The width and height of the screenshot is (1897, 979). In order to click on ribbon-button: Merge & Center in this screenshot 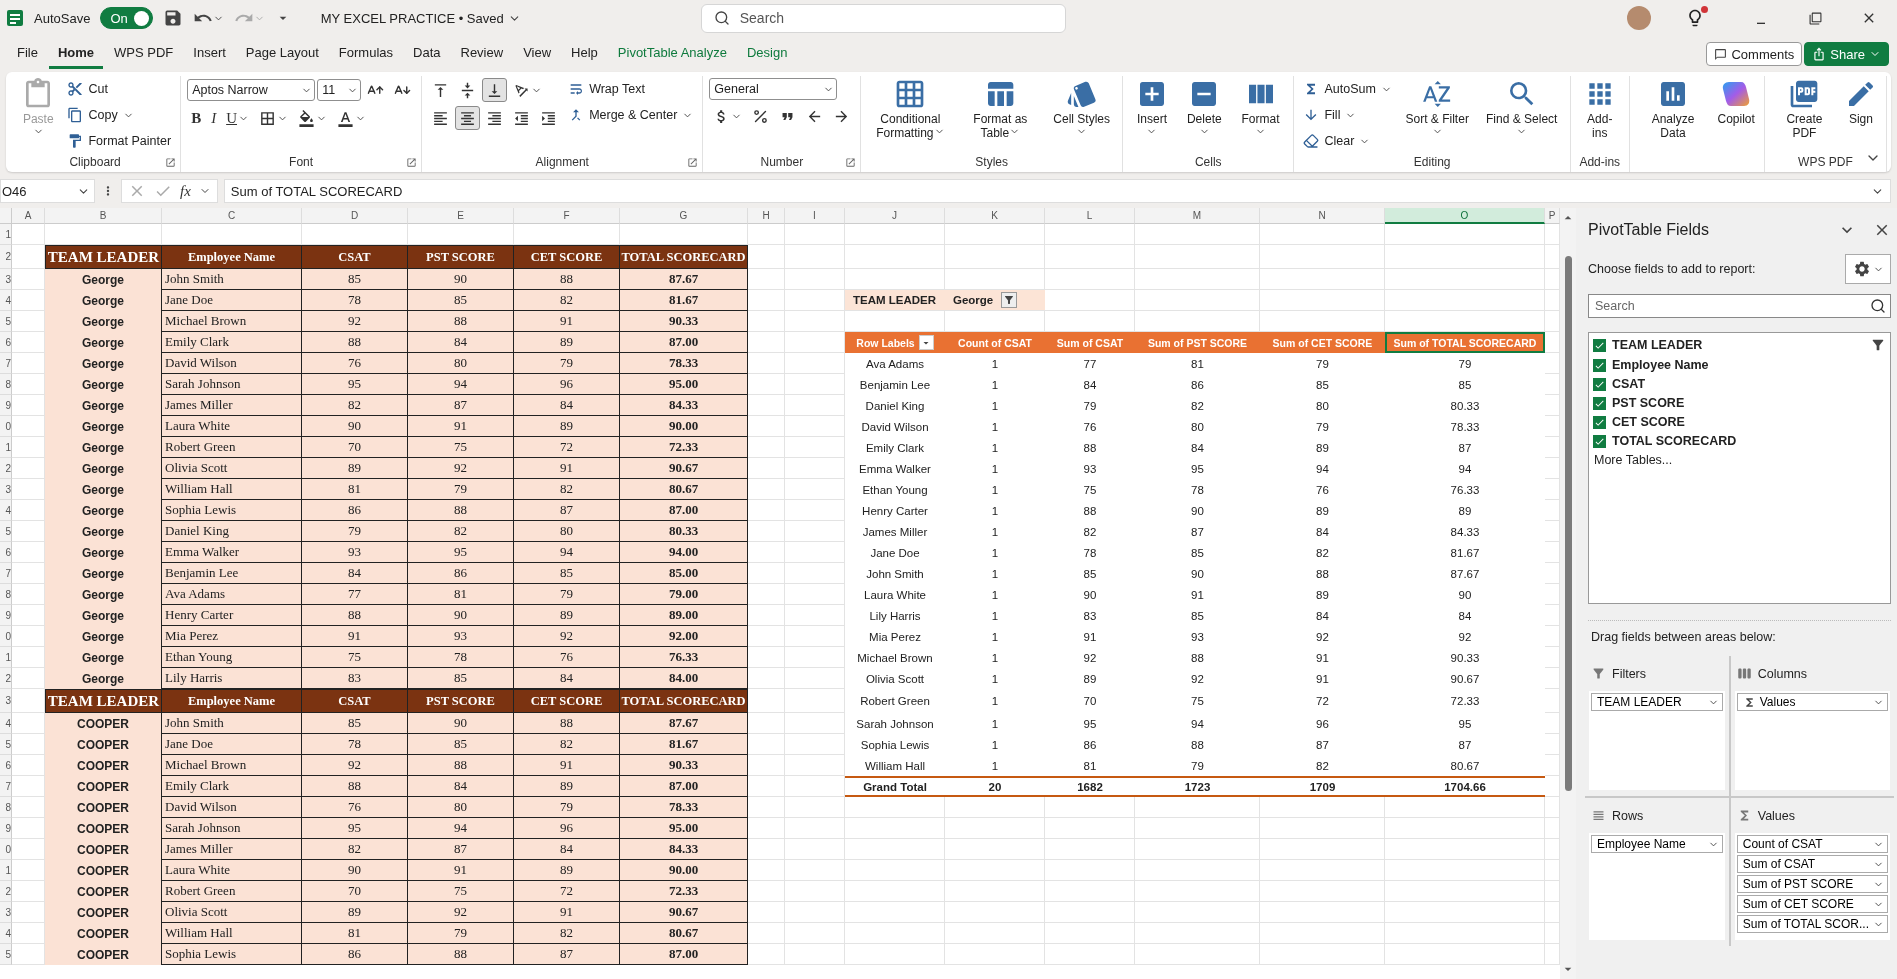, I will do `click(631, 115)`.